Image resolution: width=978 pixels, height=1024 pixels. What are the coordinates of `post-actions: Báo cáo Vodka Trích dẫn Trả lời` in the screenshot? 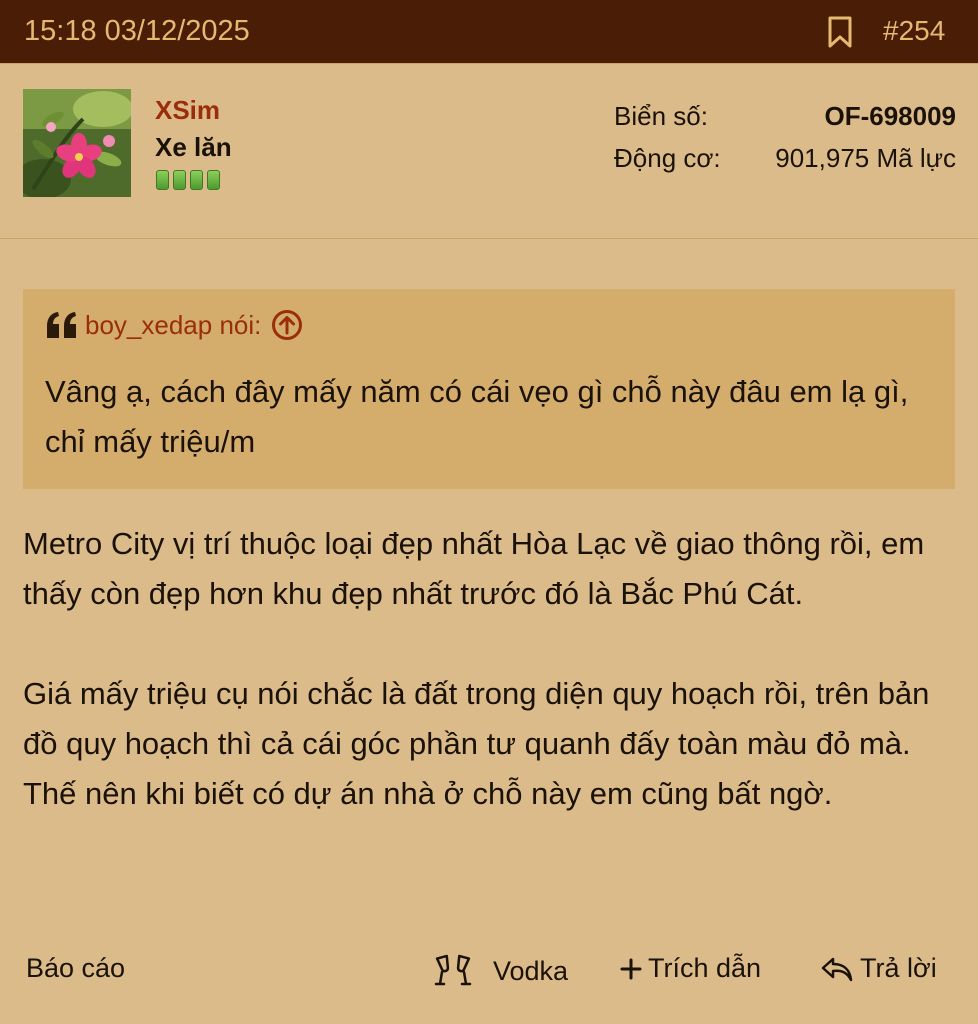 It's located at (489, 975).